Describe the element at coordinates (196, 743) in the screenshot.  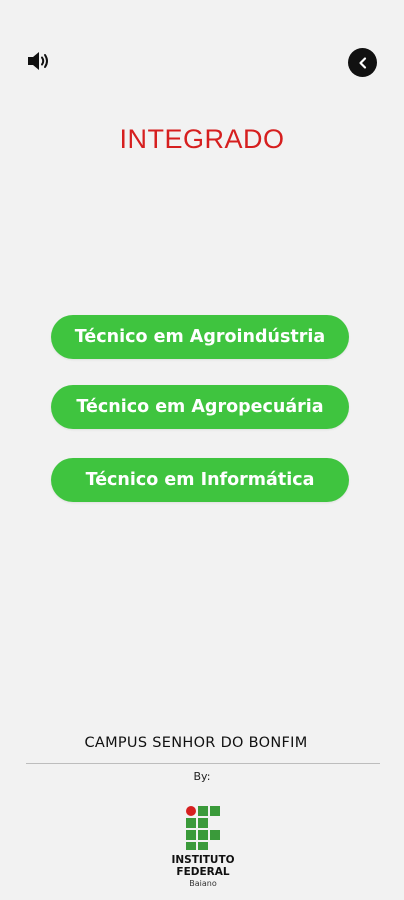
I see `campus-name: CAMPUS SENHOR DO BONFIM` at that location.